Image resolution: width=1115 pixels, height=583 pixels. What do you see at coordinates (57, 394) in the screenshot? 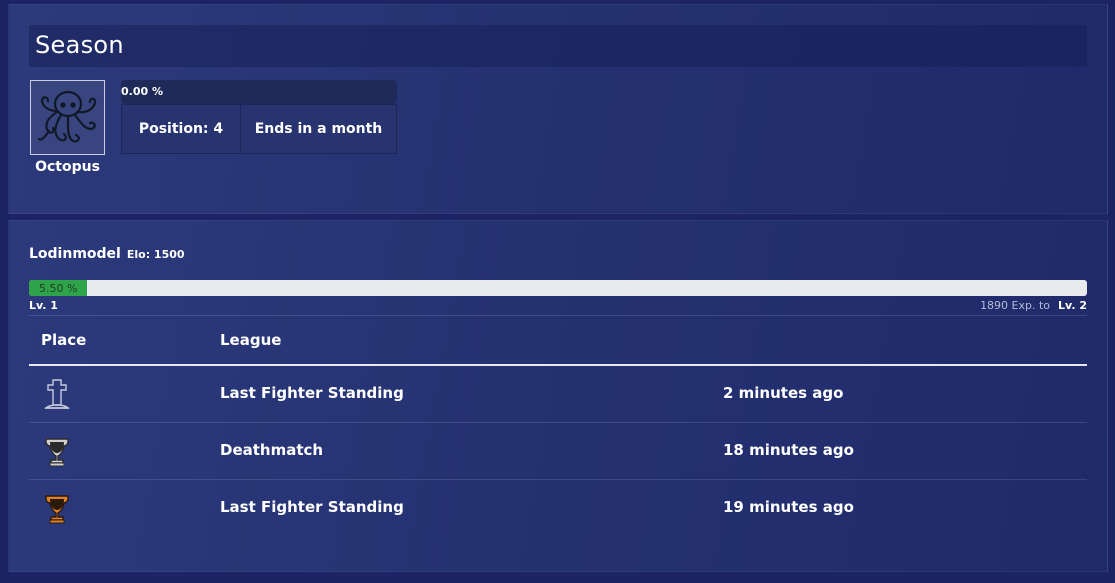
I see `tombstone-icon` at bounding box center [57, 394].